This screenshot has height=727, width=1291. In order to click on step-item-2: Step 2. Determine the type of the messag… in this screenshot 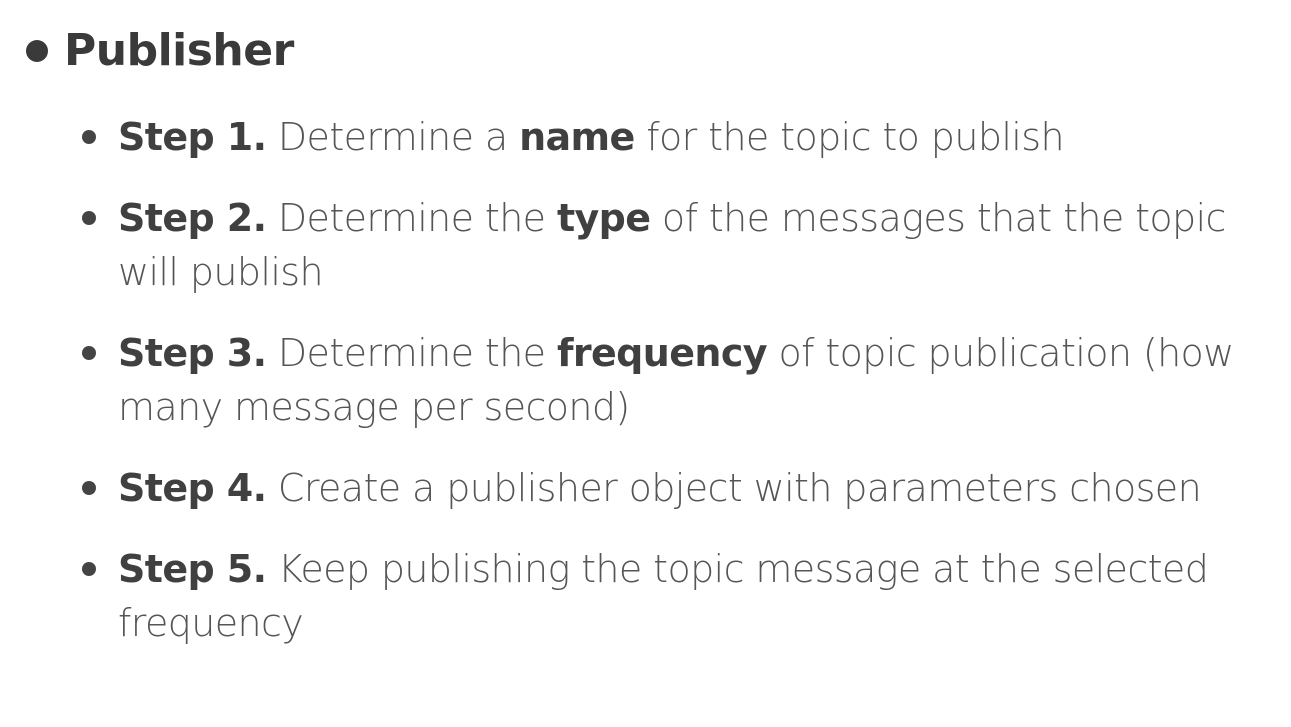, I will do `click(673, 245)`.